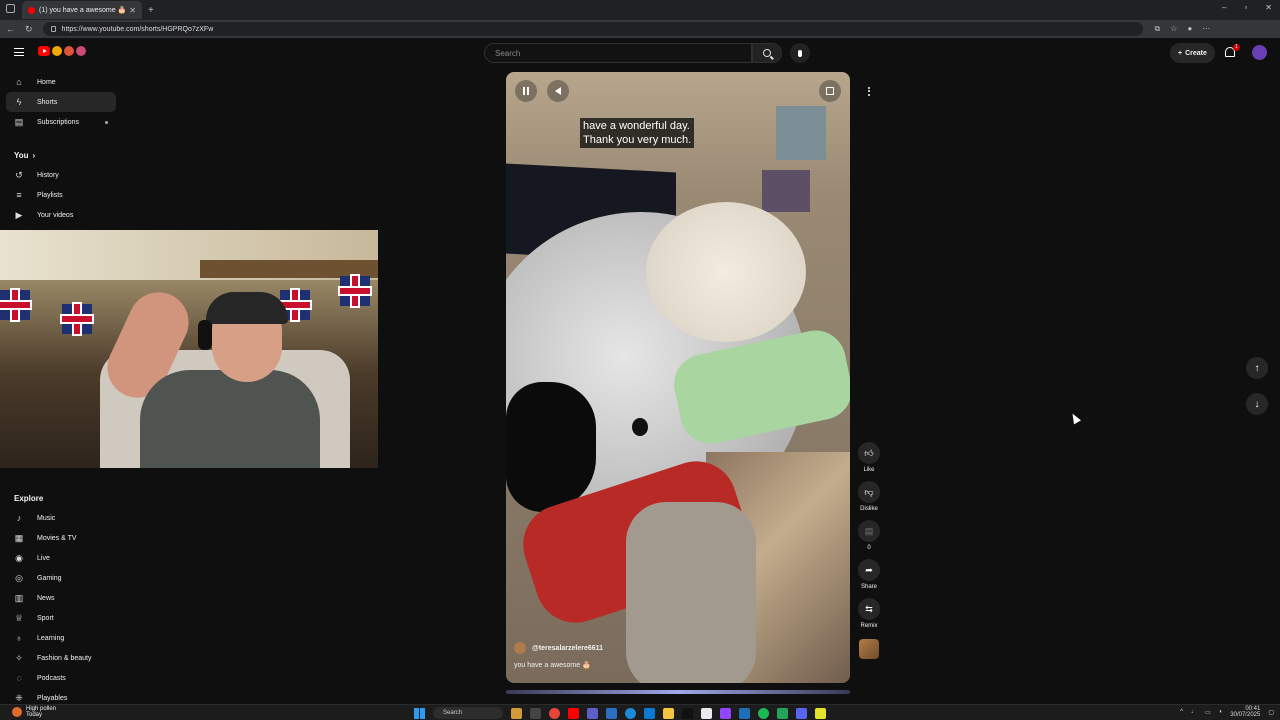  Describe the element at coordinates (640, 427) in the screenshot. I see `koala-plush-eye` at that location.